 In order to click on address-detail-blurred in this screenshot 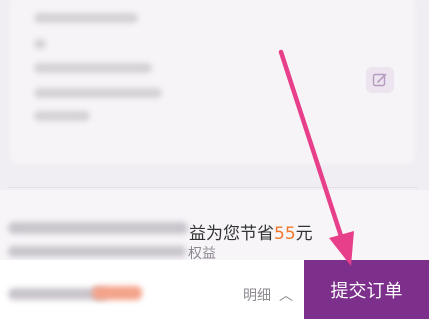, I will do `click(98, 93)`.